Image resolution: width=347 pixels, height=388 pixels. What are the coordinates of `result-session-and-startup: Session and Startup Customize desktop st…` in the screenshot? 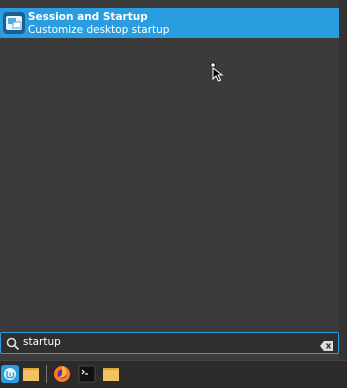 It's located at (169, 23).